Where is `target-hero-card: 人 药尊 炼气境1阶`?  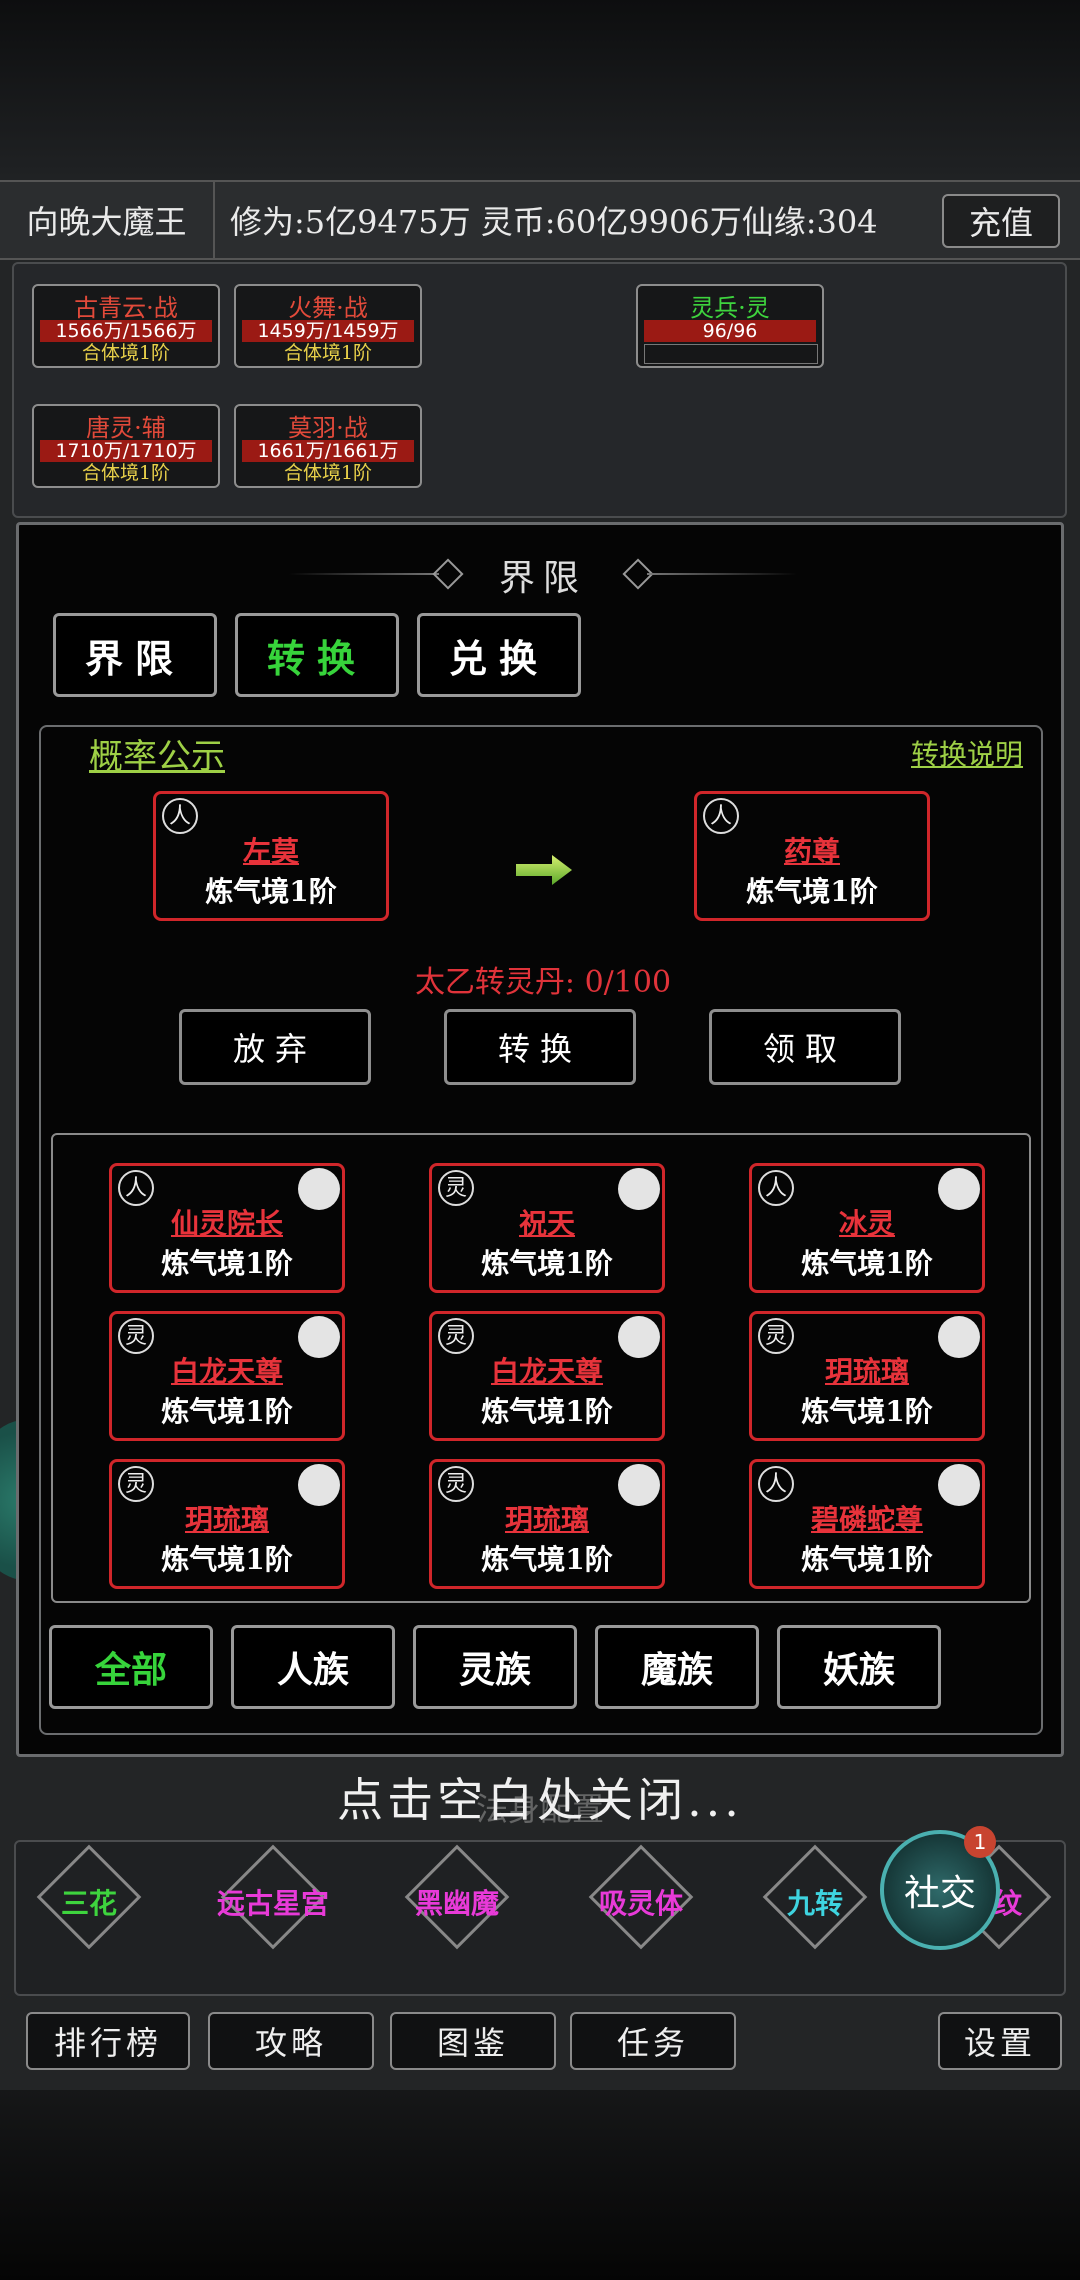
target-hero-card: 人 药尊 炼气境1阶 is located at coordinates (812, 856).